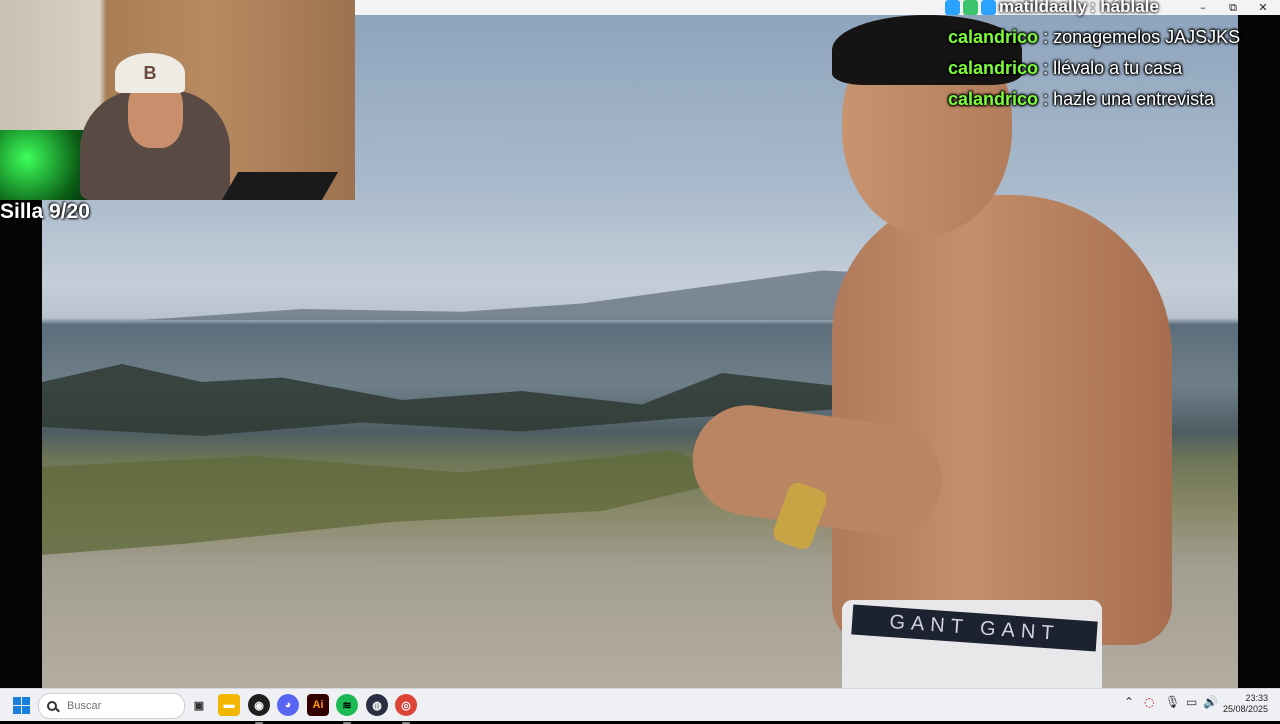 The width and height of the screenshot is (1280, 724). Describe the element at coordinates (1129, 702) in the screenshot. I see `tray-chevron-icon: ⌃` at that location.